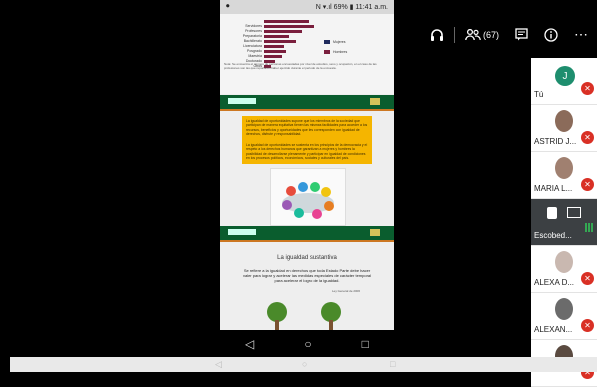  What do you see at coordinates (574, 212) in the screenshot?
I see `presenting-icon` at bounding box center [574, 212].